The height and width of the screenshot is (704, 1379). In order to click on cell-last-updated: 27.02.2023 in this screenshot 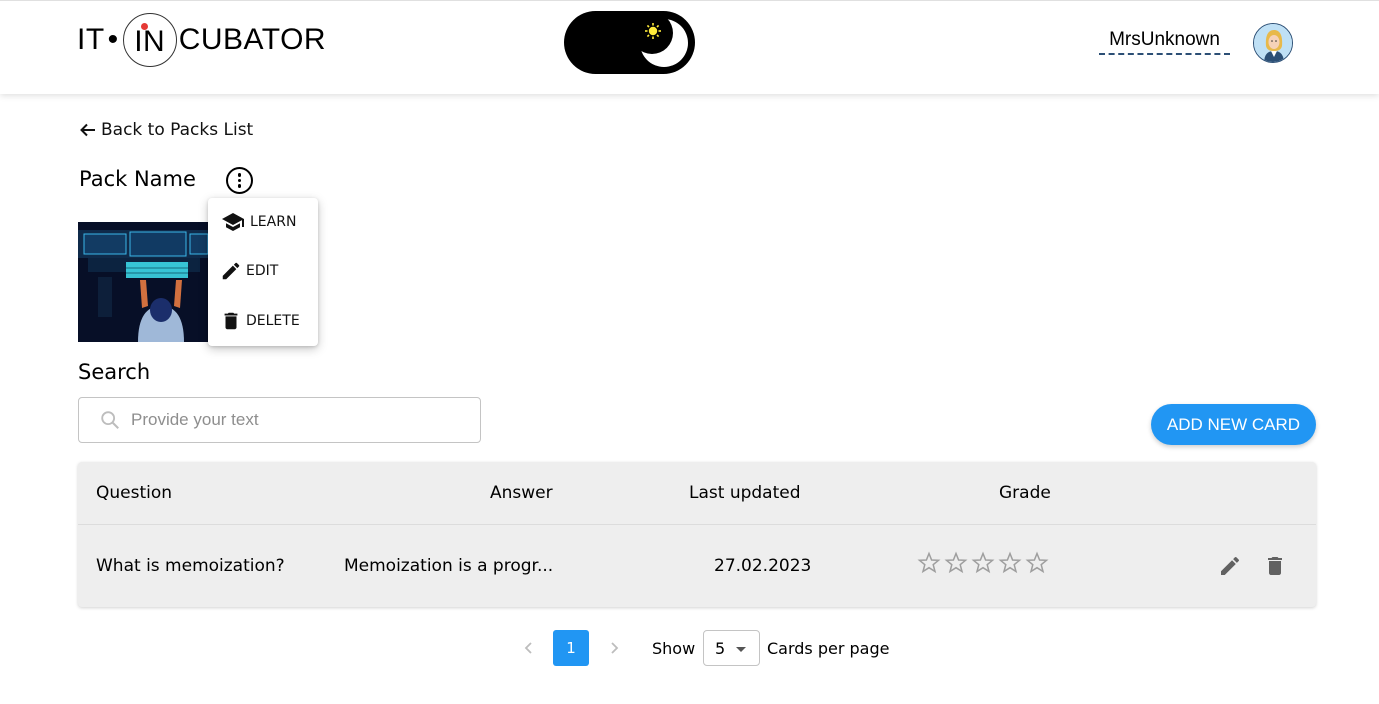, I will do `click(763, 566)`.